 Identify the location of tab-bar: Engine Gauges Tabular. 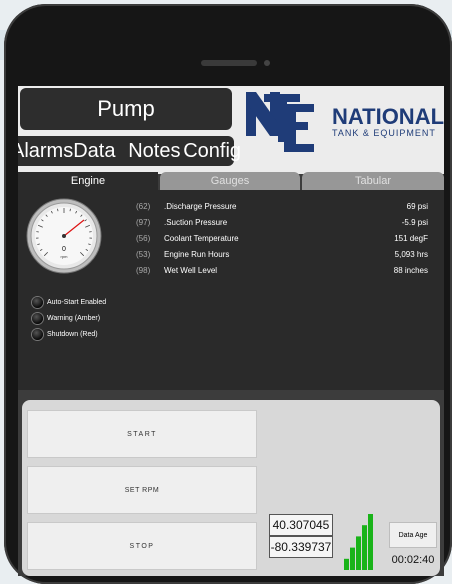
(231, 181).